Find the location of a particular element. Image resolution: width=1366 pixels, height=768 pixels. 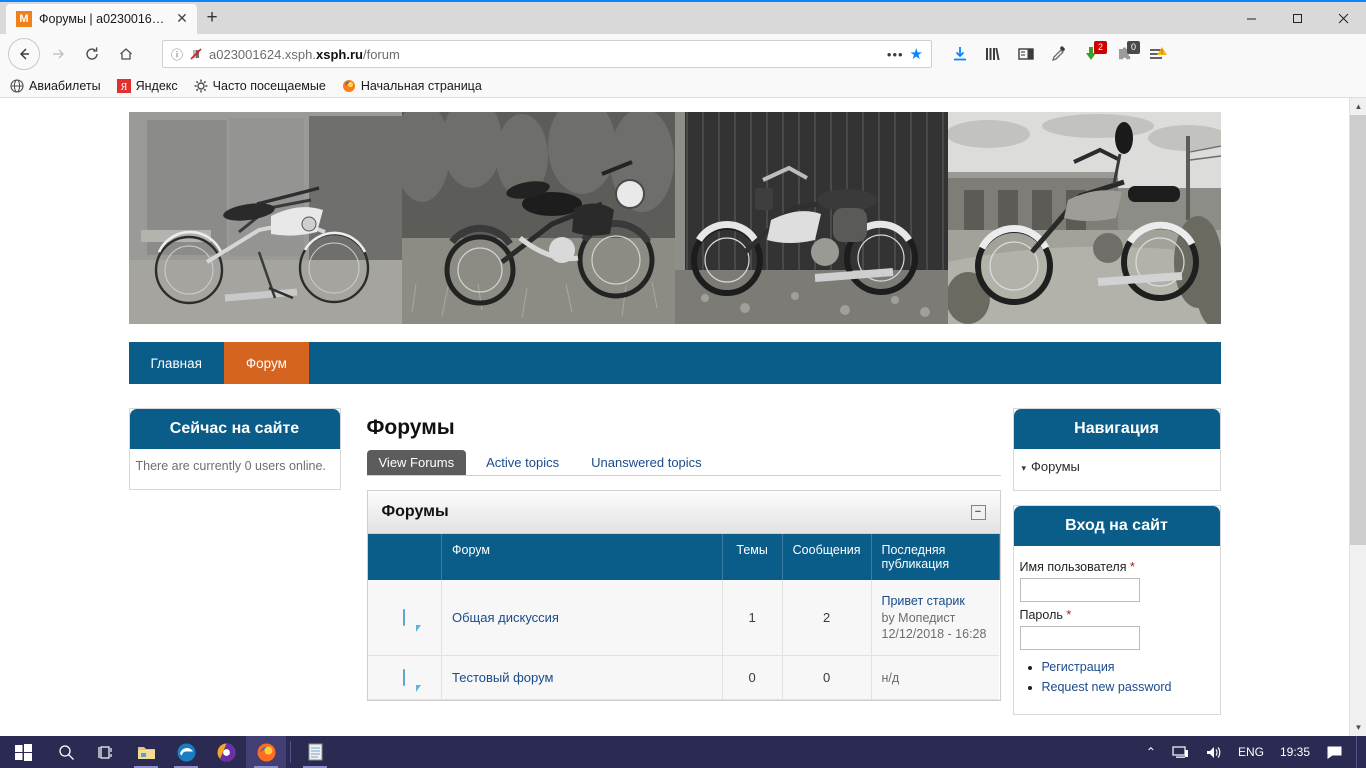

tab-unanswered-topics: Unanswered topics is located at coordinates (646, 462).